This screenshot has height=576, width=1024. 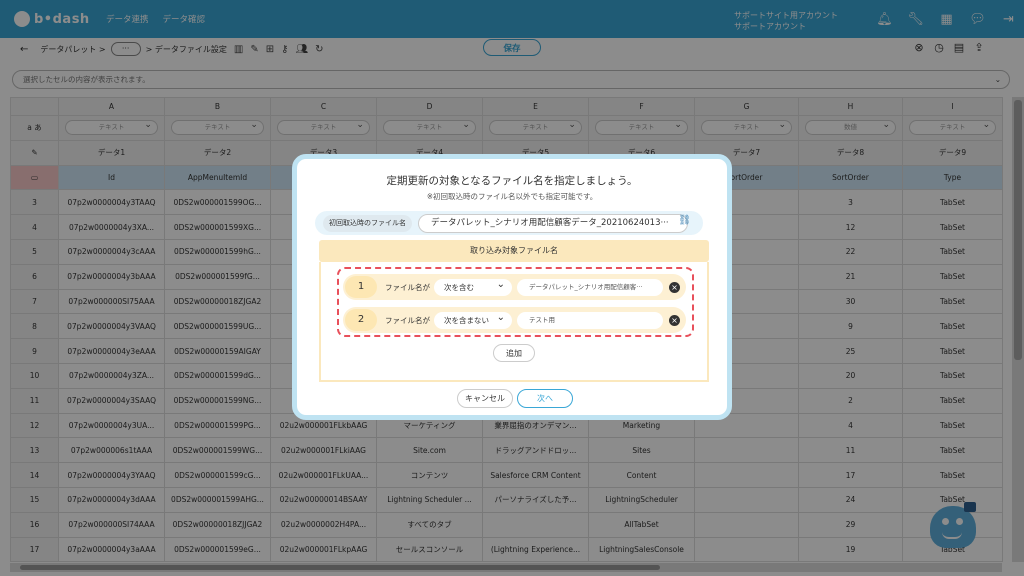 What do you see at coordinates (473, 319) in the screenshot?
I see `condition-operator-select: 次を含まない` at bounding box center [473, 319].